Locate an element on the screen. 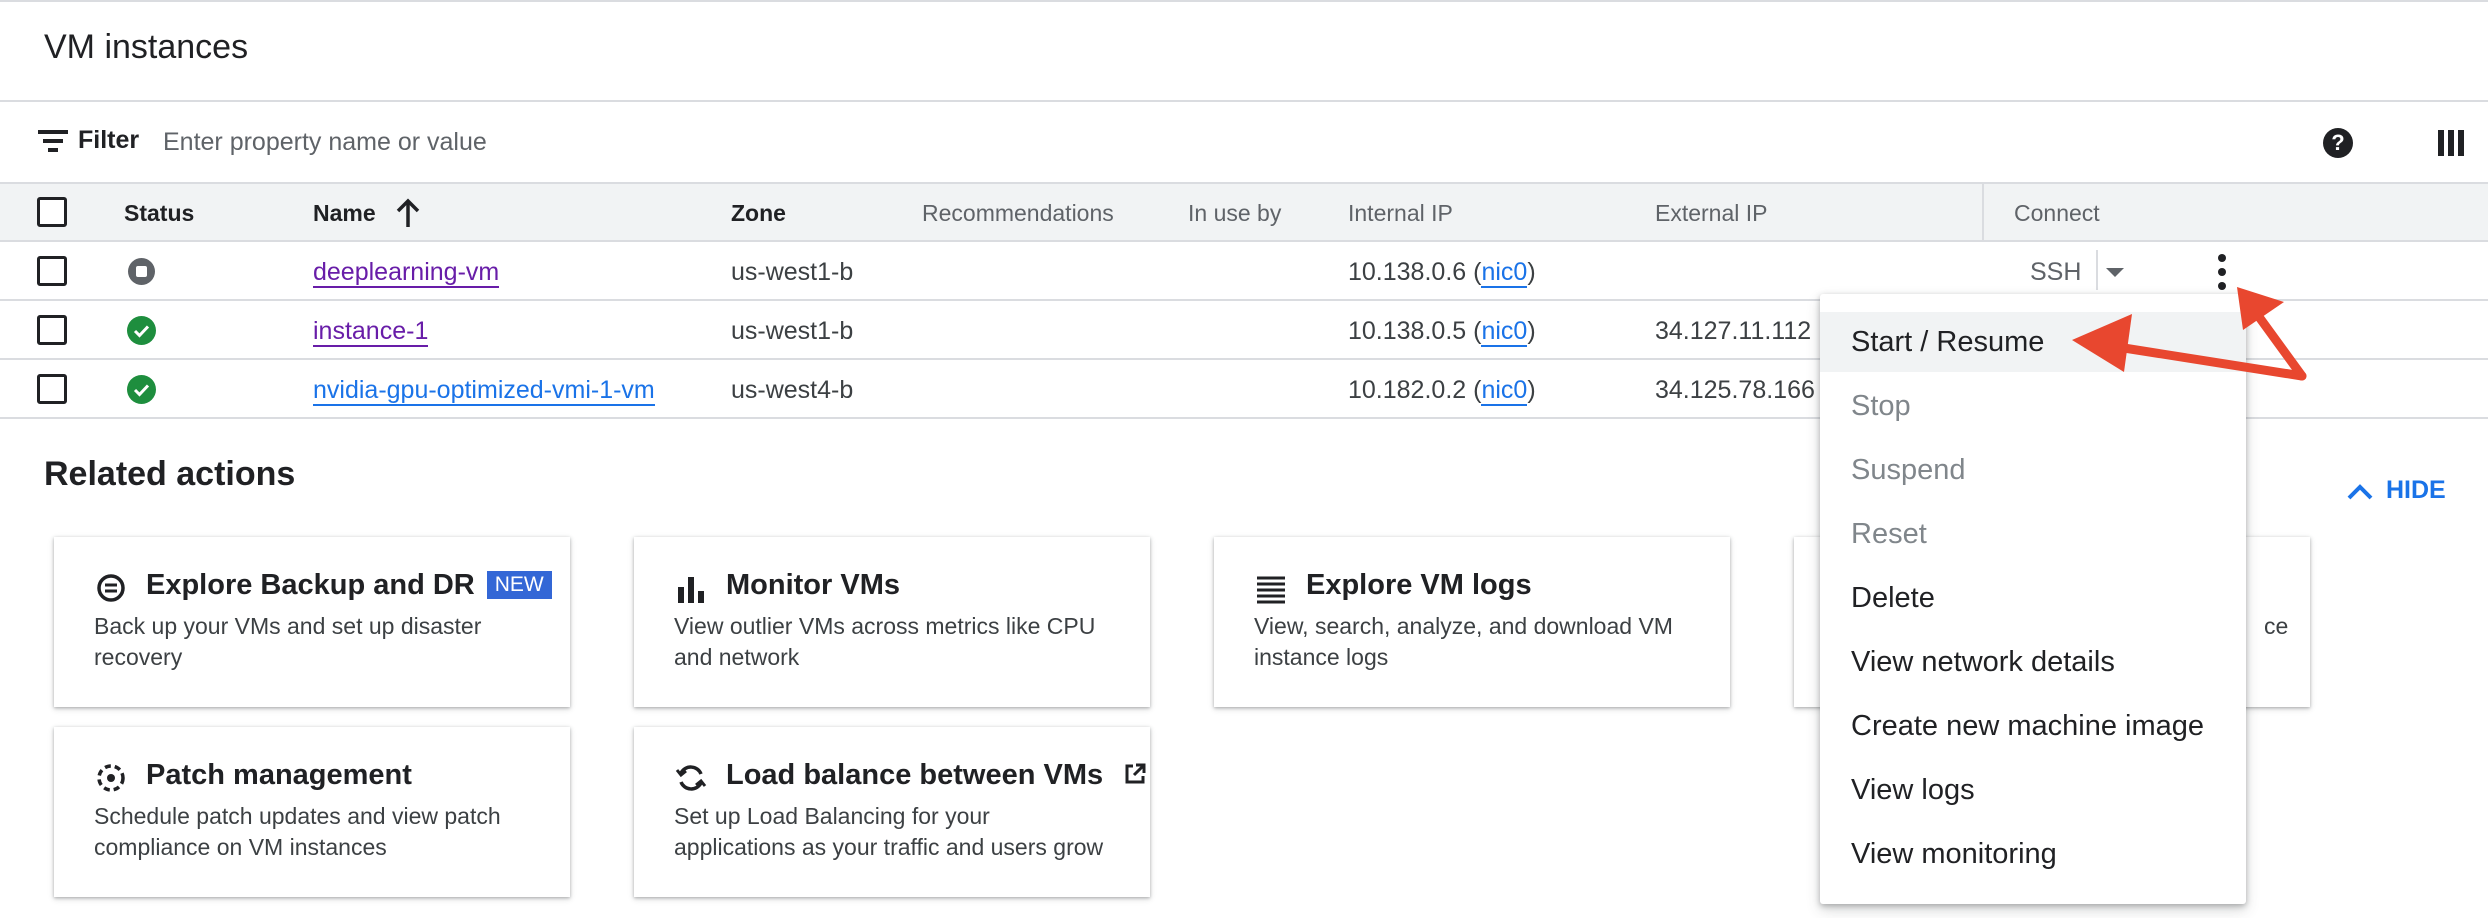 This screenshot has height=918, width=2488. related-actions-title: Related actions is located at coordinates (170, 474).